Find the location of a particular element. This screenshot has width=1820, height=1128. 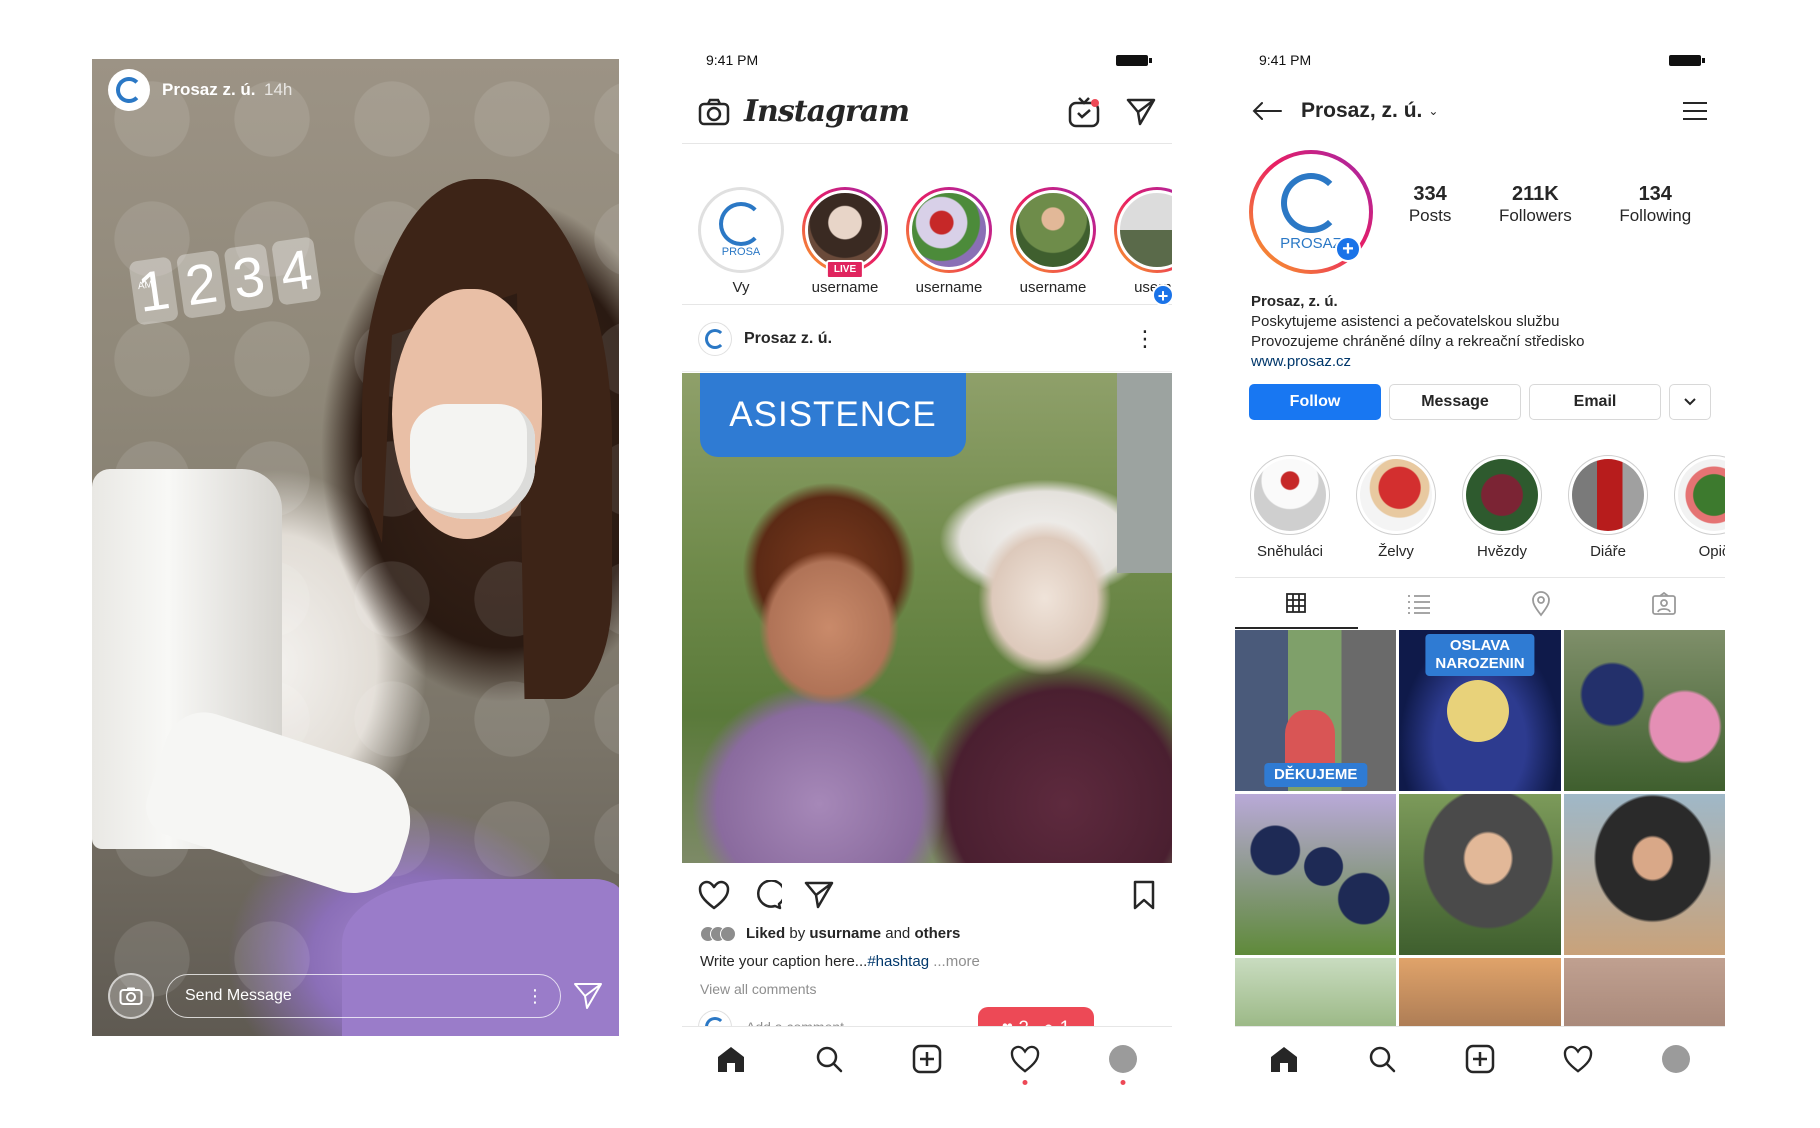

stat-posts: 334 Posts is located at coordinates (1430, 204).